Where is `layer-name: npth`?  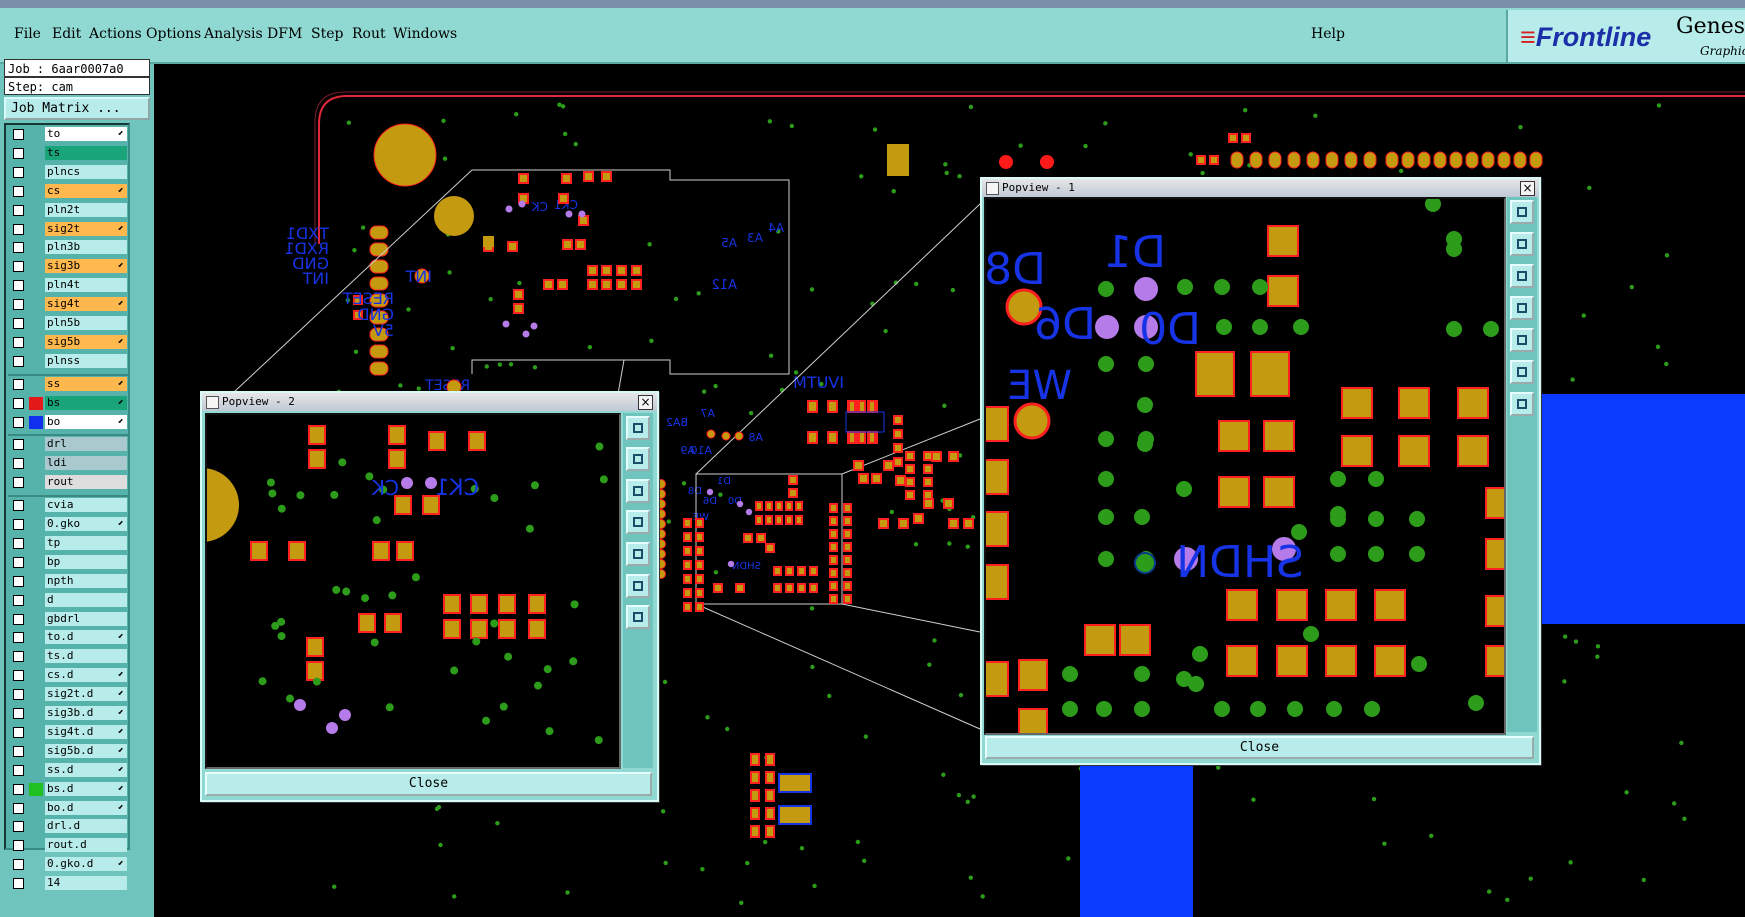 layer-name: npth is located at coordinates (86, 580).